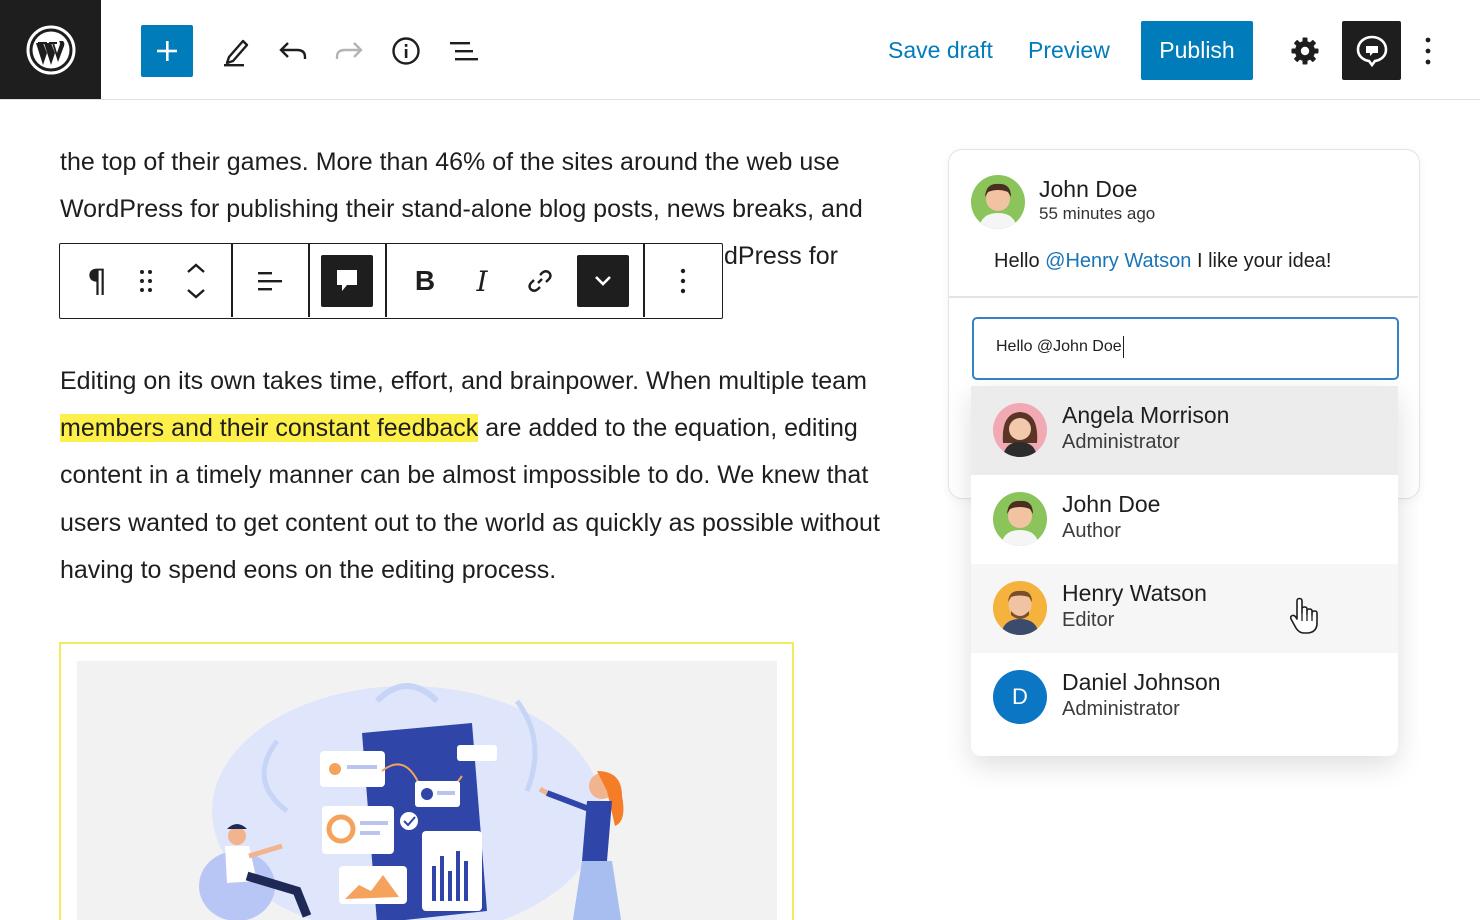 The width and height of the screenshot is (1480, 920). What do you see at coordinates (781, 256) in the screenshot?
I see `paragraph-line: dPress for` at bounding box center [781, 256].